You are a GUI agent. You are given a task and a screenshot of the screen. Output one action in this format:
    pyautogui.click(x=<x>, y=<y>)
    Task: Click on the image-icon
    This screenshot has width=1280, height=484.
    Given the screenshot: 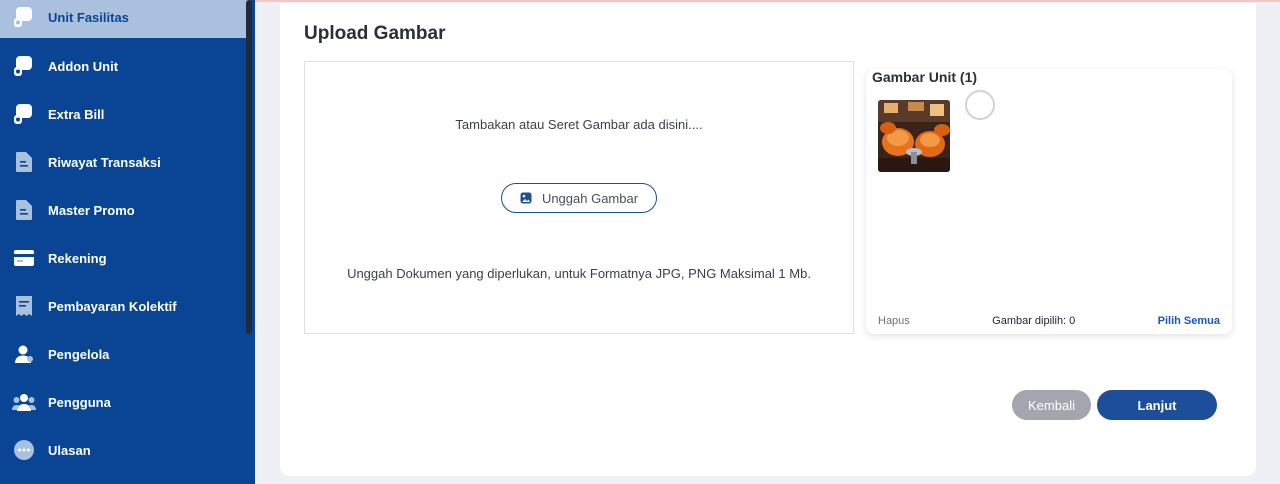 What is the action you would take?
    pyautogui.click(x=526, y=198)
    